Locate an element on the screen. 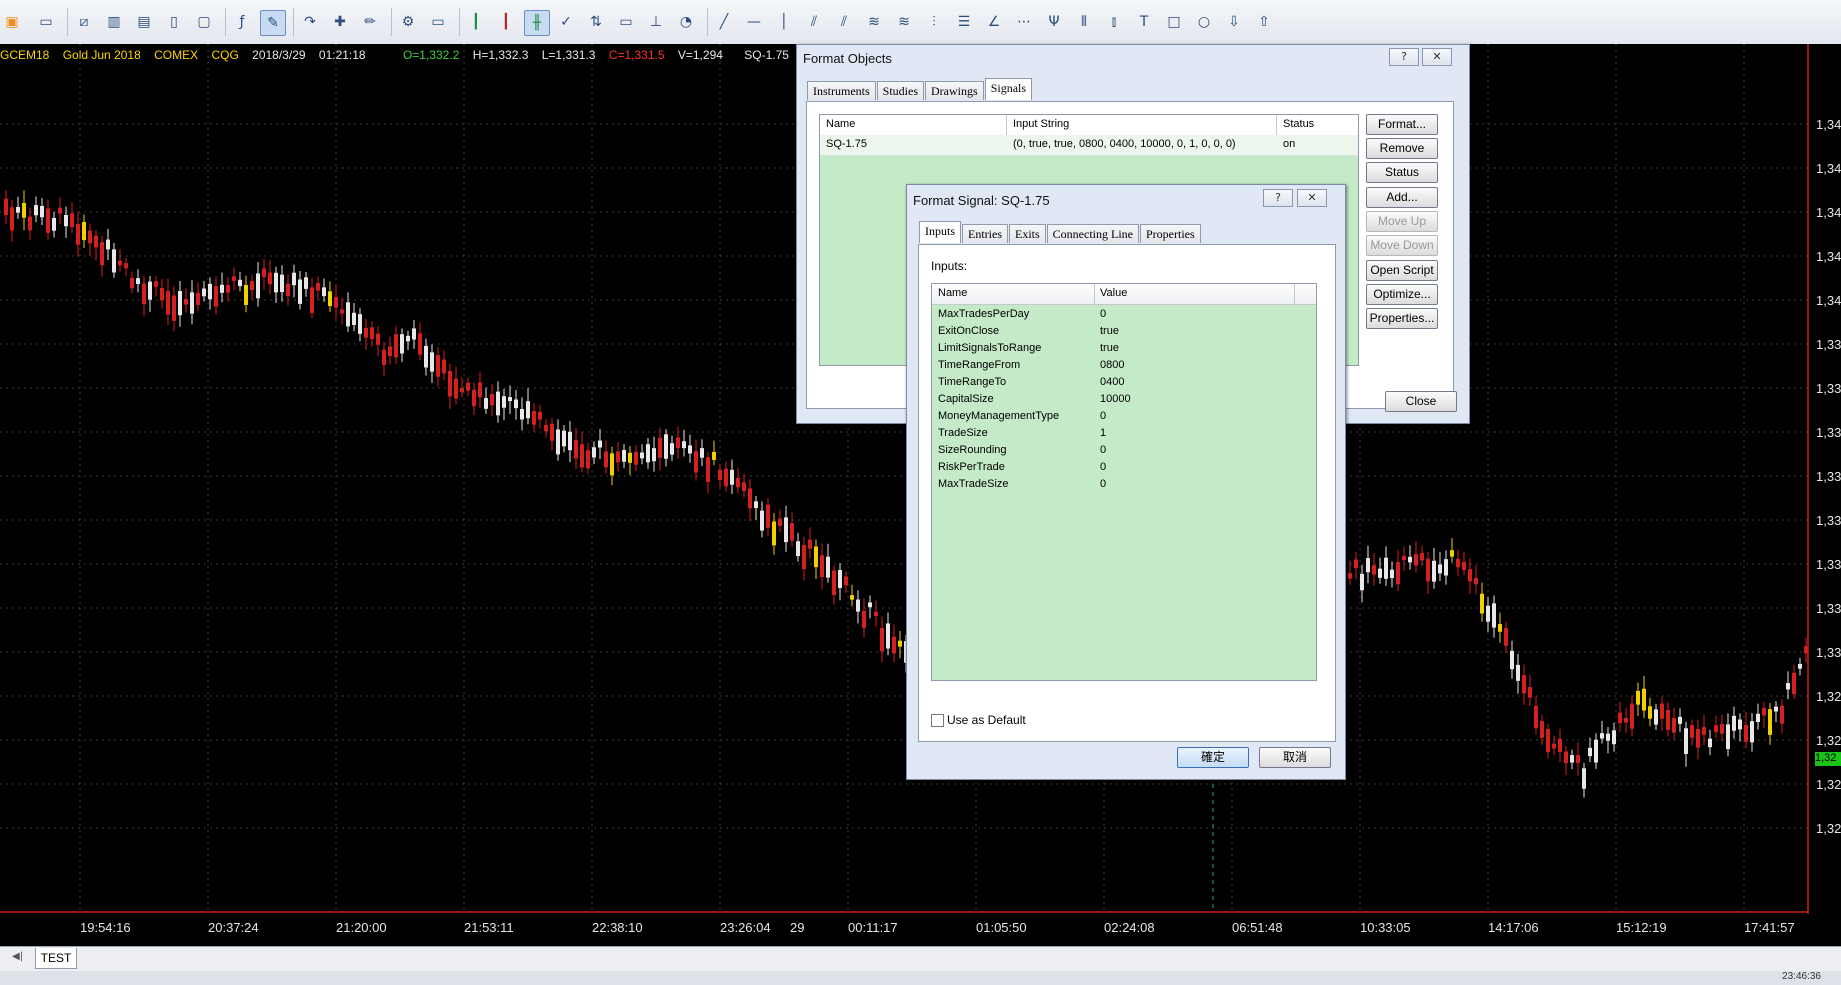  print-preview-icon: ⧄ is located at coordinates (84, 22).